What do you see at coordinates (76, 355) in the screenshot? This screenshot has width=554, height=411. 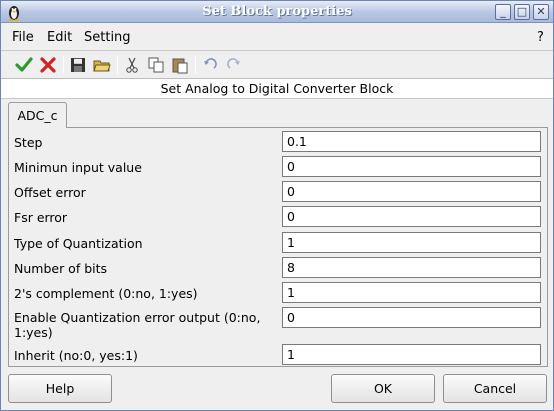 I see `inherit-label: Inherit (no:0, yes:1)` at bounding box center [76, 355].